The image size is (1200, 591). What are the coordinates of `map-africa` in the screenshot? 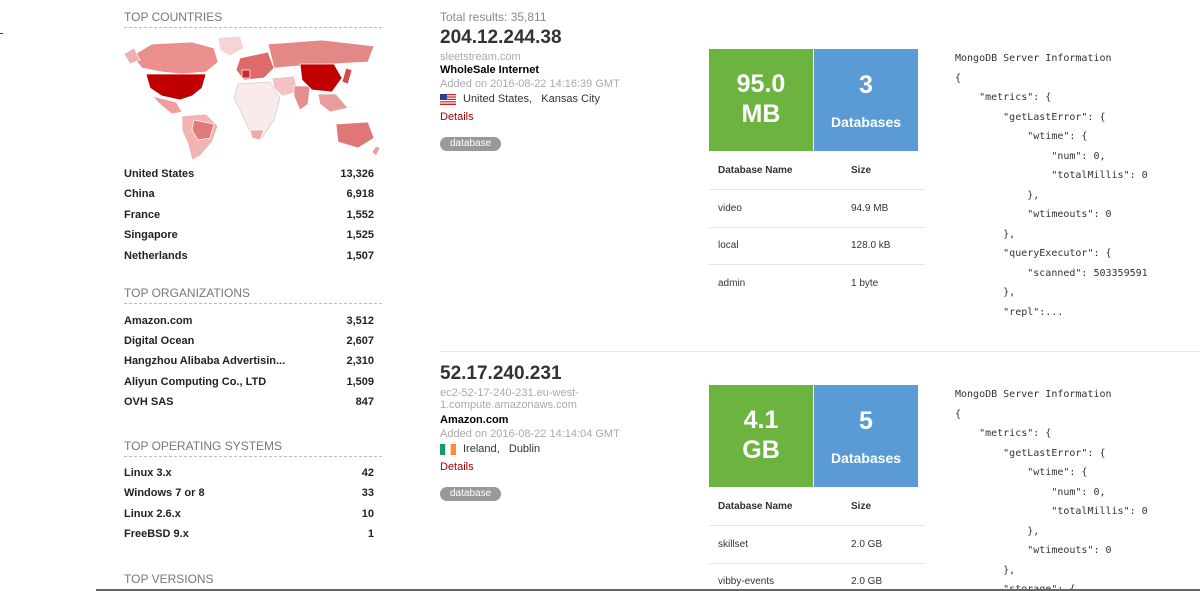 It's located at (257, 110).